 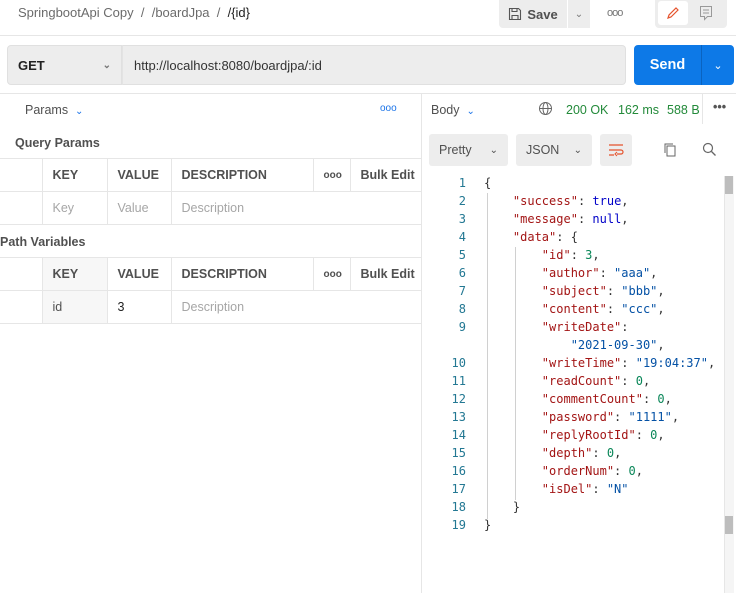 I want to click on line-number: 1, so click(x=462, y=183).